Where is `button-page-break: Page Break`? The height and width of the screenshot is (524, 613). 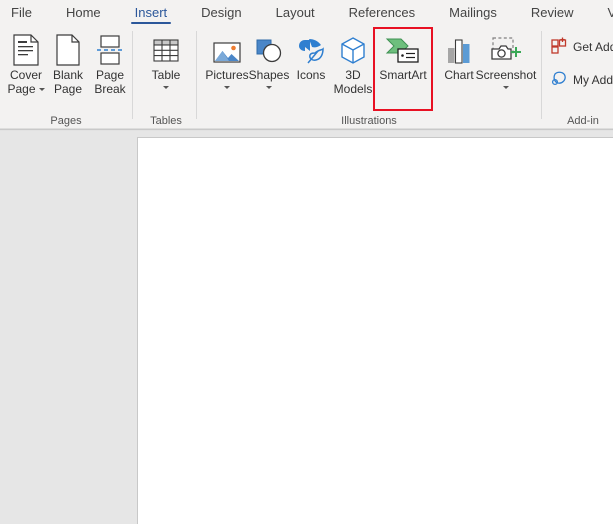
button-page-break: Page Break is located at coordinates (110, 69).